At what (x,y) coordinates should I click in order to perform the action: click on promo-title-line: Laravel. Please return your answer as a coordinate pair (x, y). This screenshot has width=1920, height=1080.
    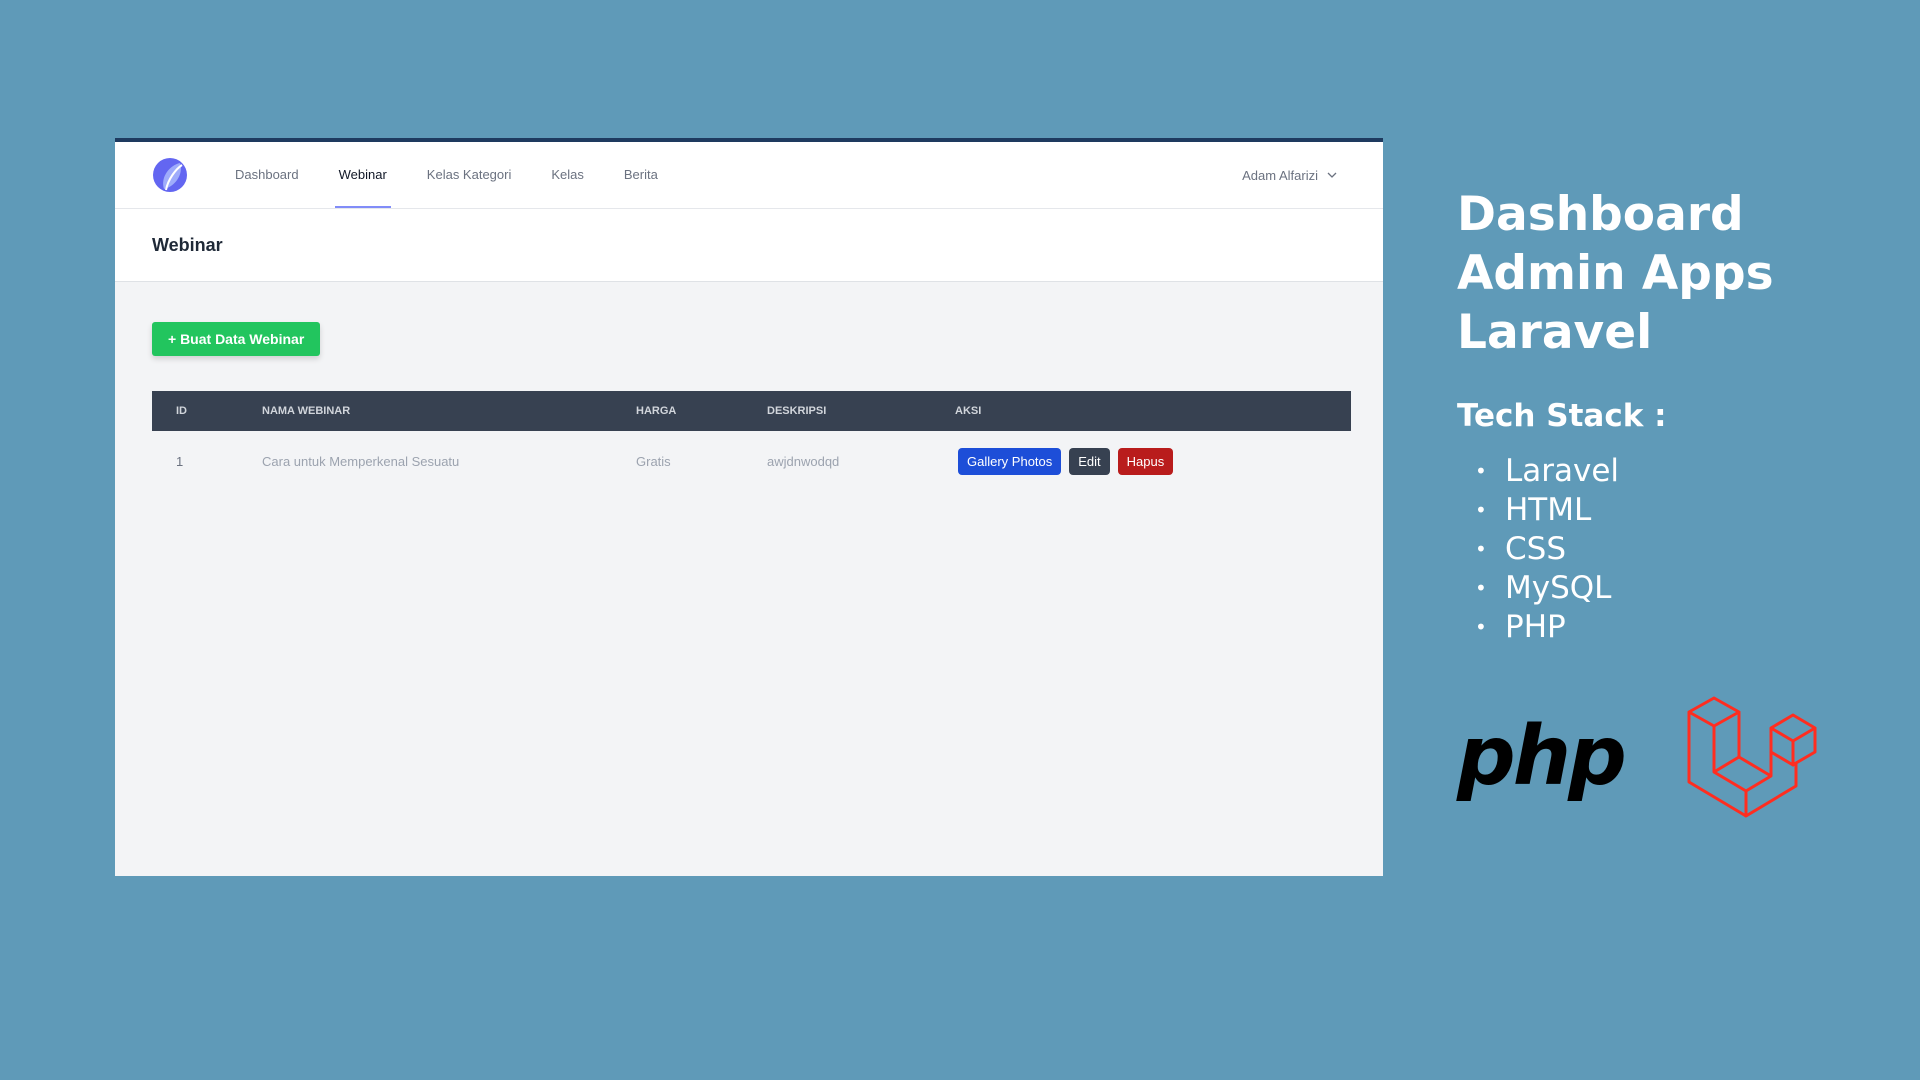
    Looking at the image, I should click on (1555, 332).